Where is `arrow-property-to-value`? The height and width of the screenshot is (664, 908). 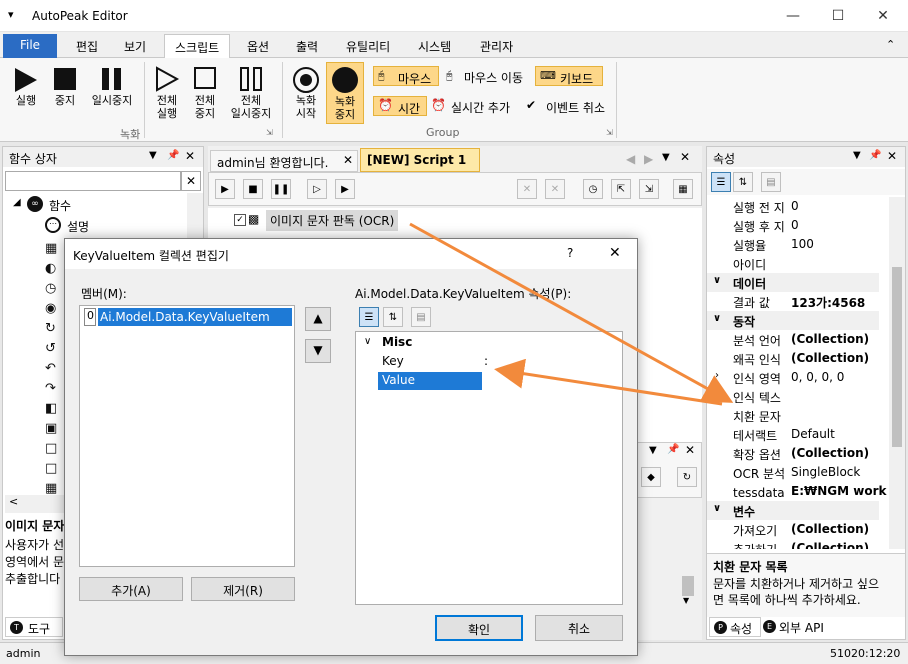 arrow-property-to-value is located at coordinates (608, 382).